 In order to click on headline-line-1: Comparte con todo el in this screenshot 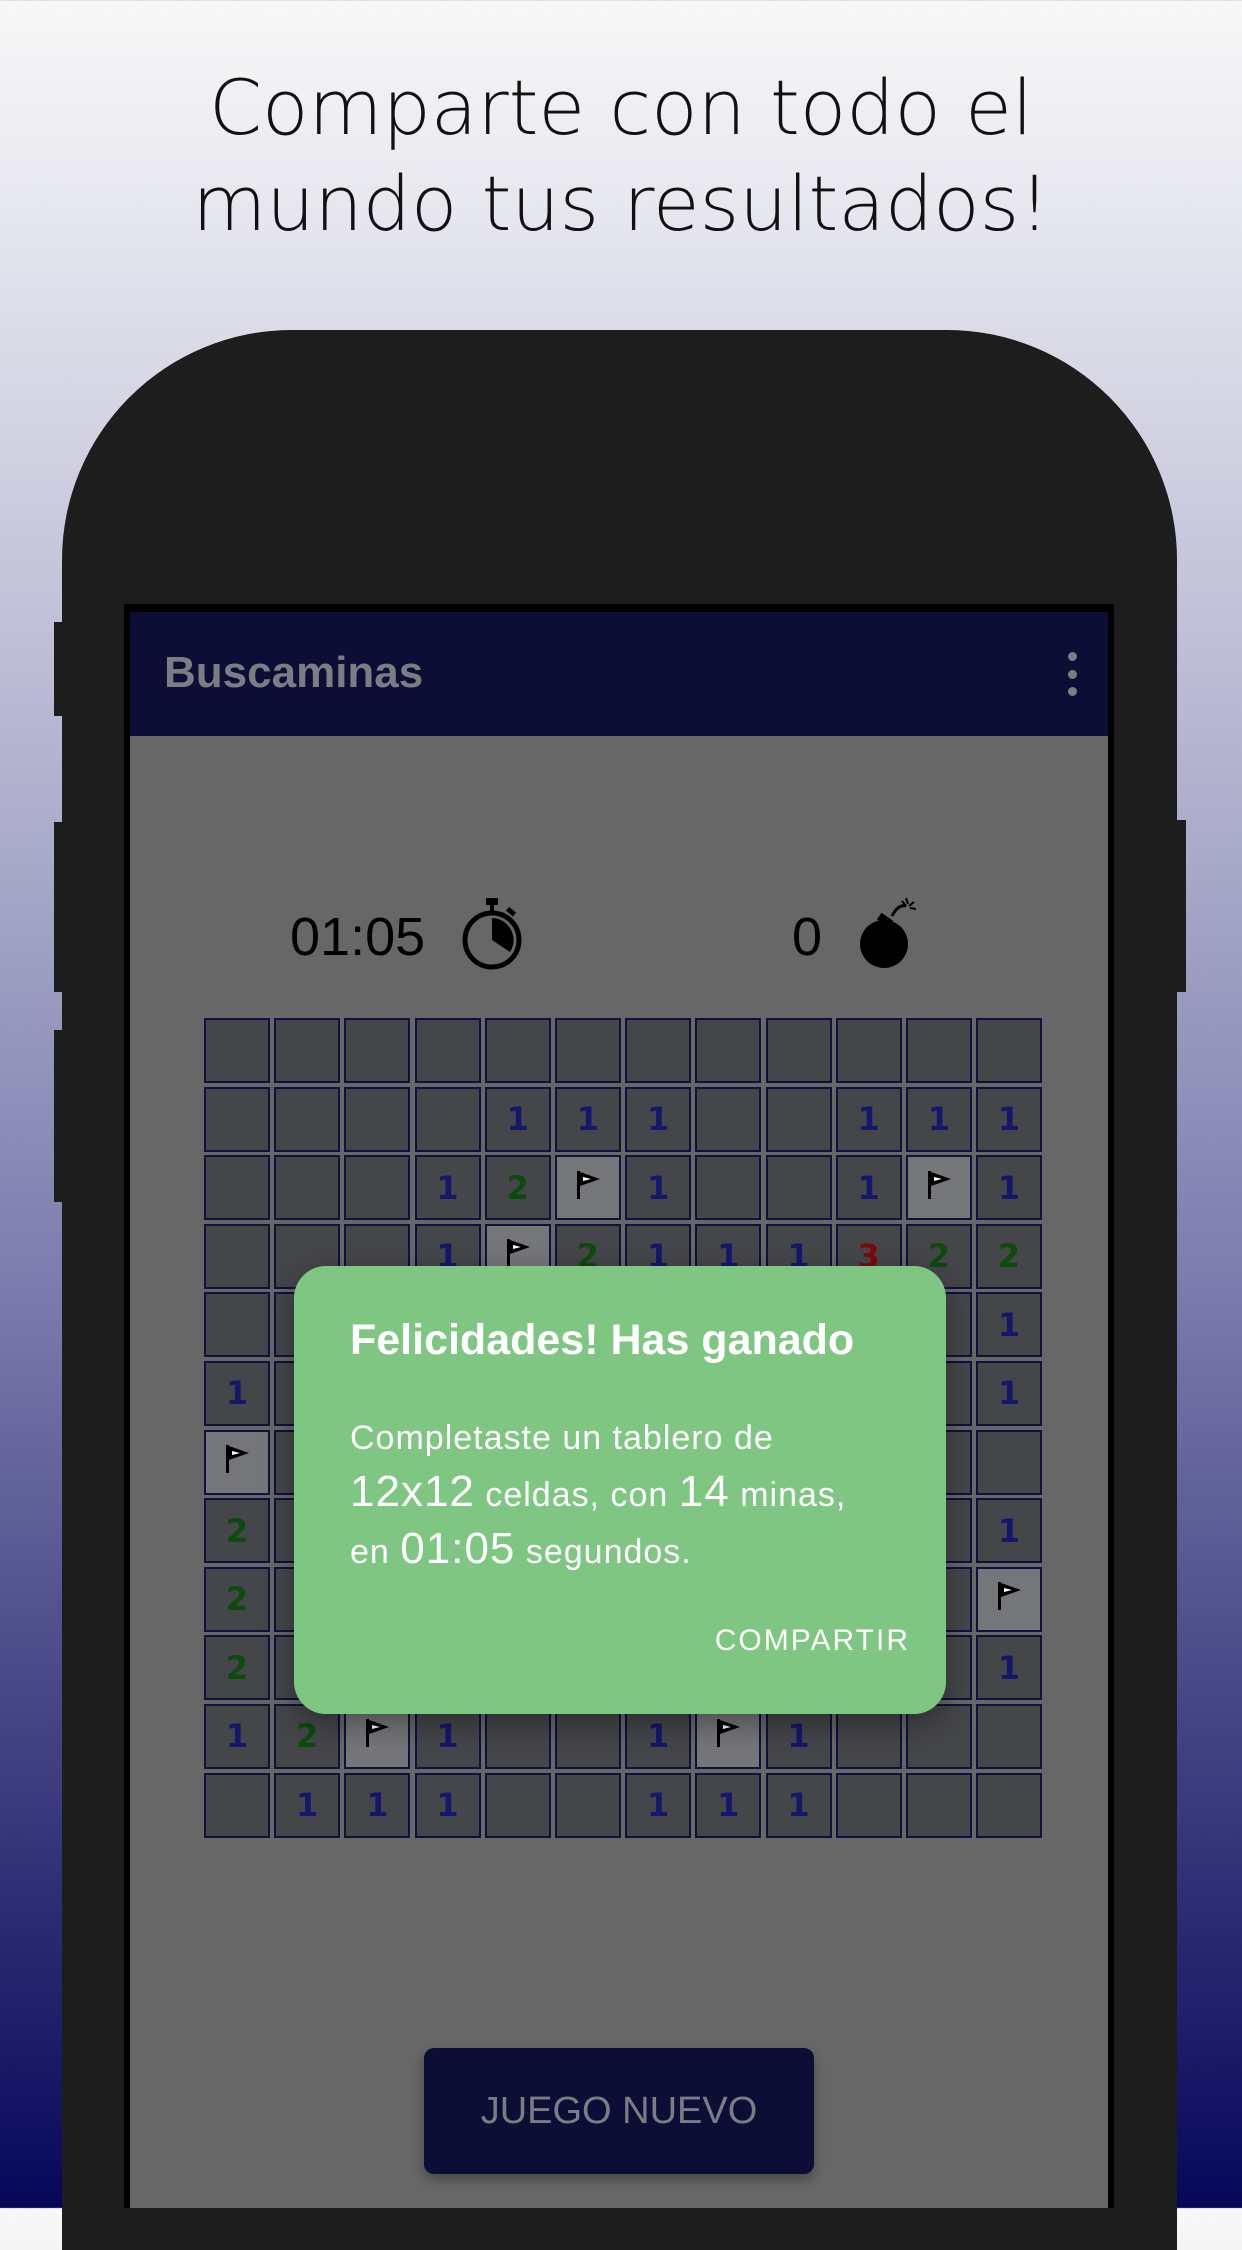, I will do `click(621, 107)`.